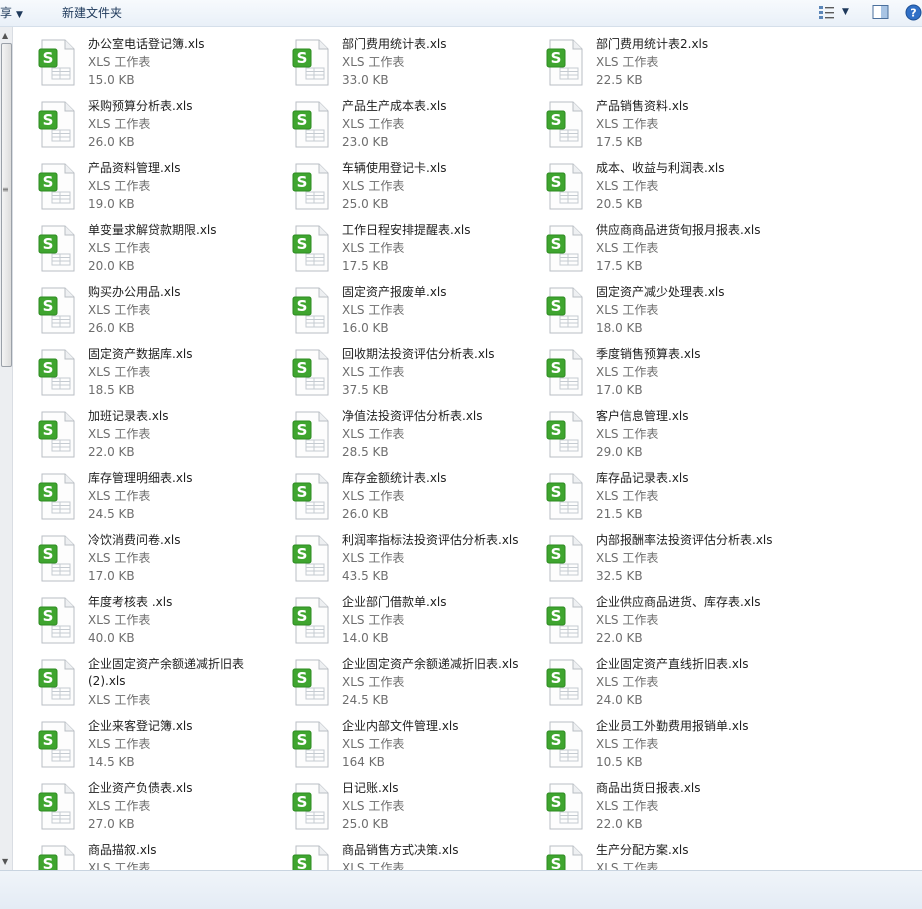  Describe the element at coordinates (409, 128) in the screenshot. I see `file-item: S 产品生产成本表.xls XLS 工作表 23.0 KB` at that location.